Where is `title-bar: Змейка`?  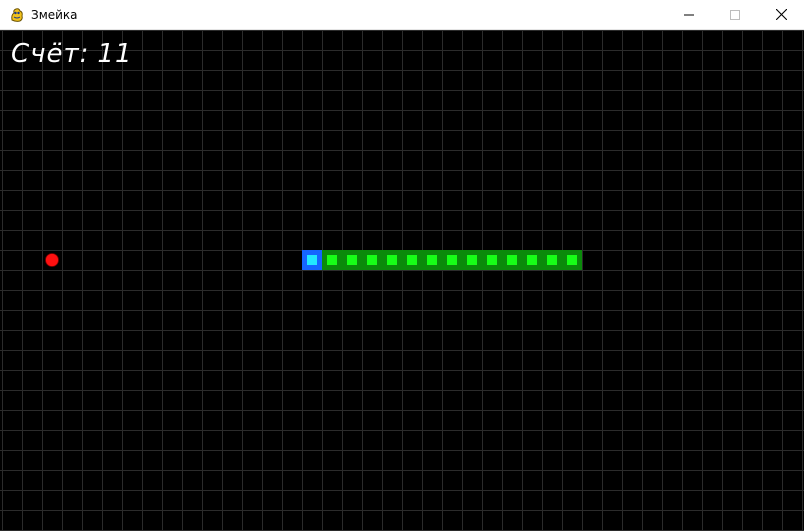 title-bar: Змейка is located at coordinates (402, 15).